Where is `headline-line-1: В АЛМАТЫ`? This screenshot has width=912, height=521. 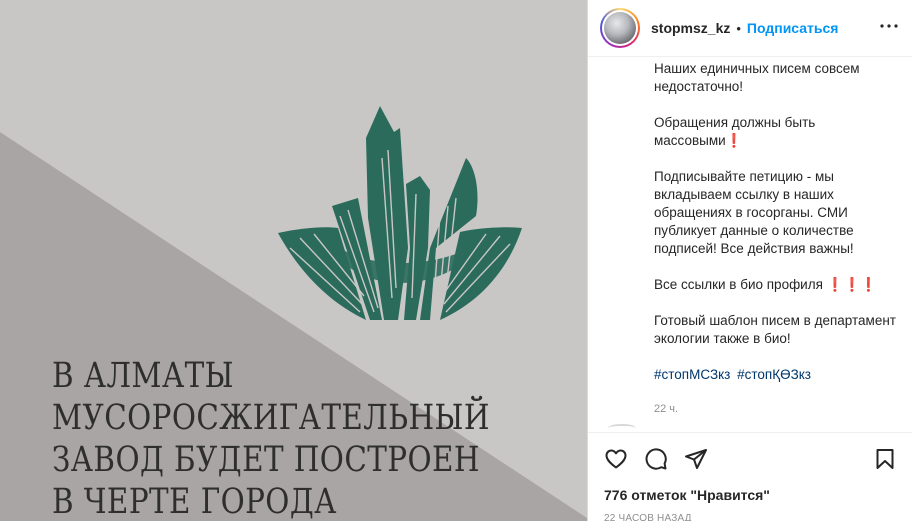
headline-line-1: В АЛМАТЫ is located at coordinates (143, 376).